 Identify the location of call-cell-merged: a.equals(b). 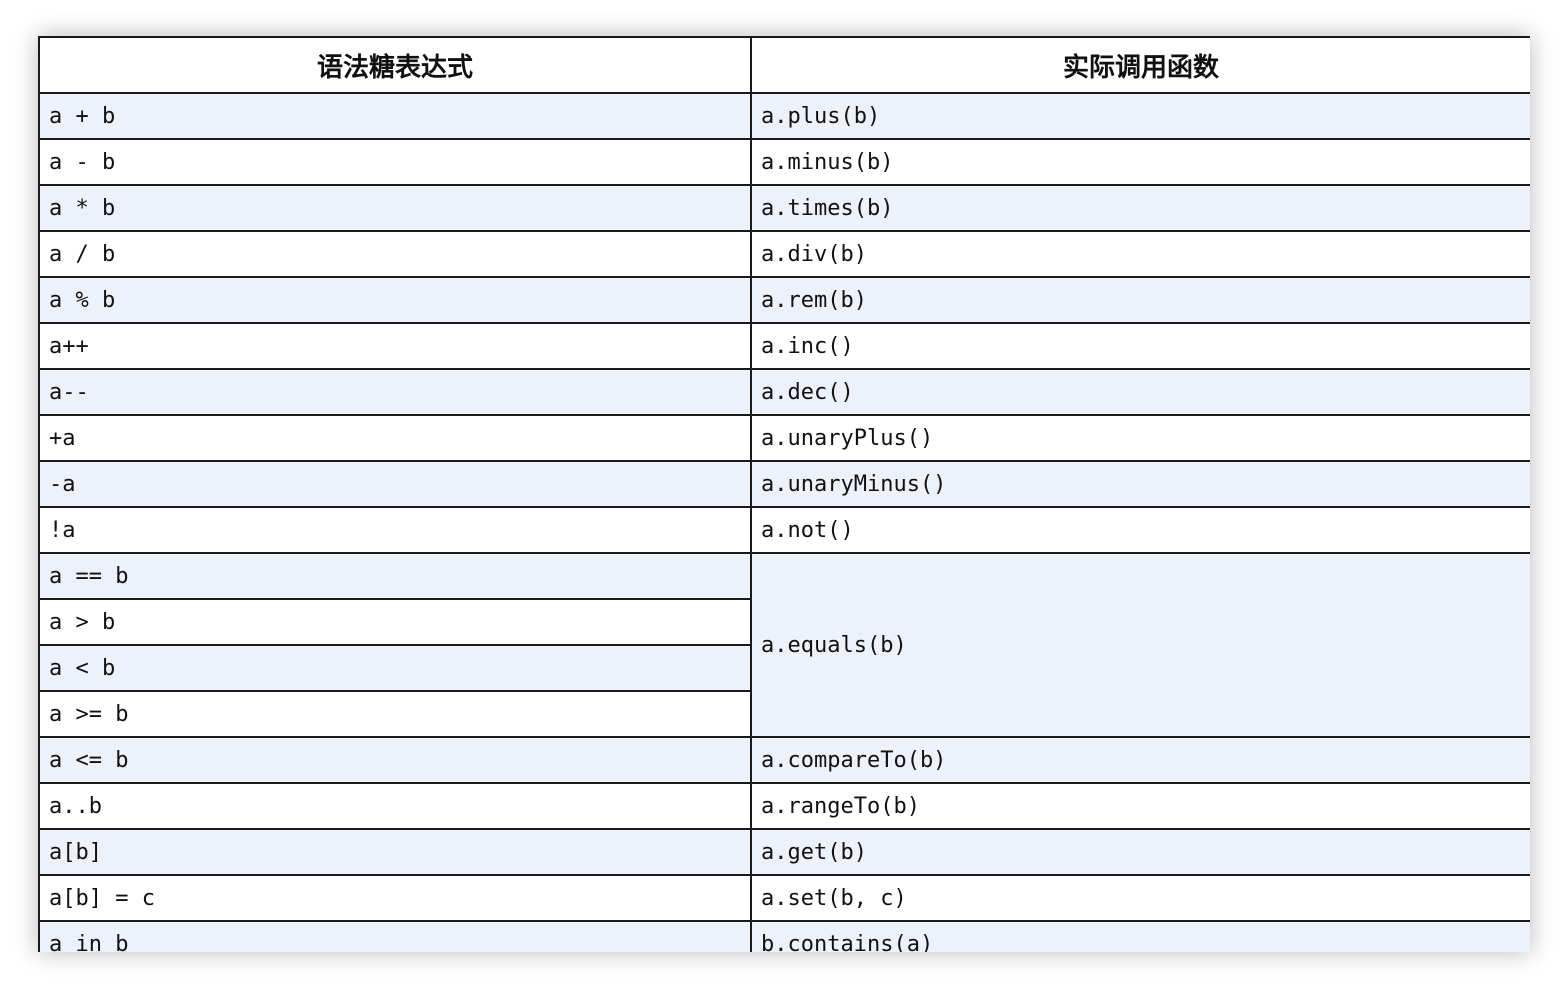
(1140, 645).